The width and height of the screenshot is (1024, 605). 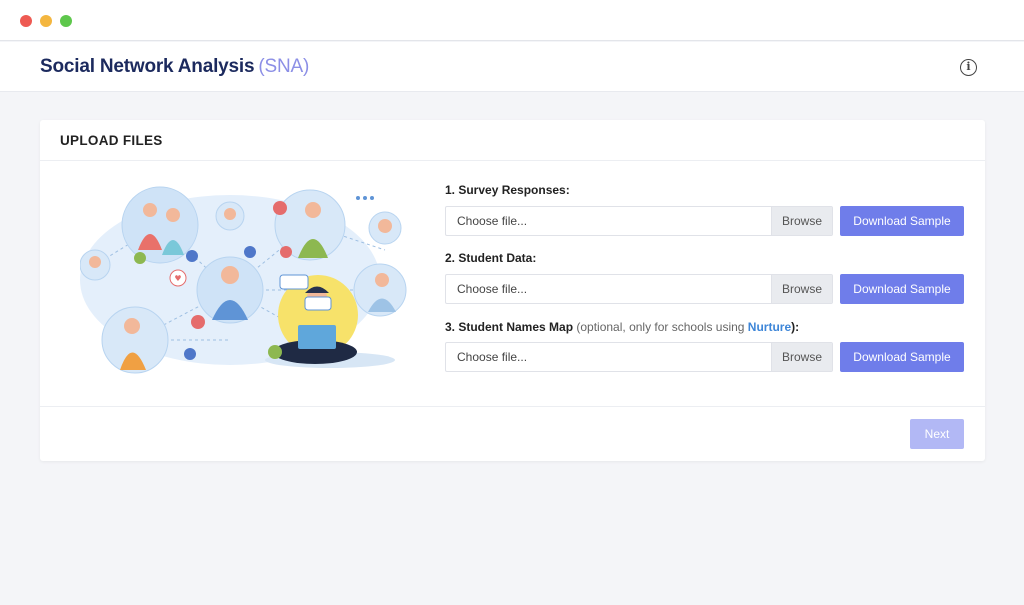 What do you see at coordinates (26, 21) in the screenshot?
I see `window-close-dot` at bounding box center [26, 21].